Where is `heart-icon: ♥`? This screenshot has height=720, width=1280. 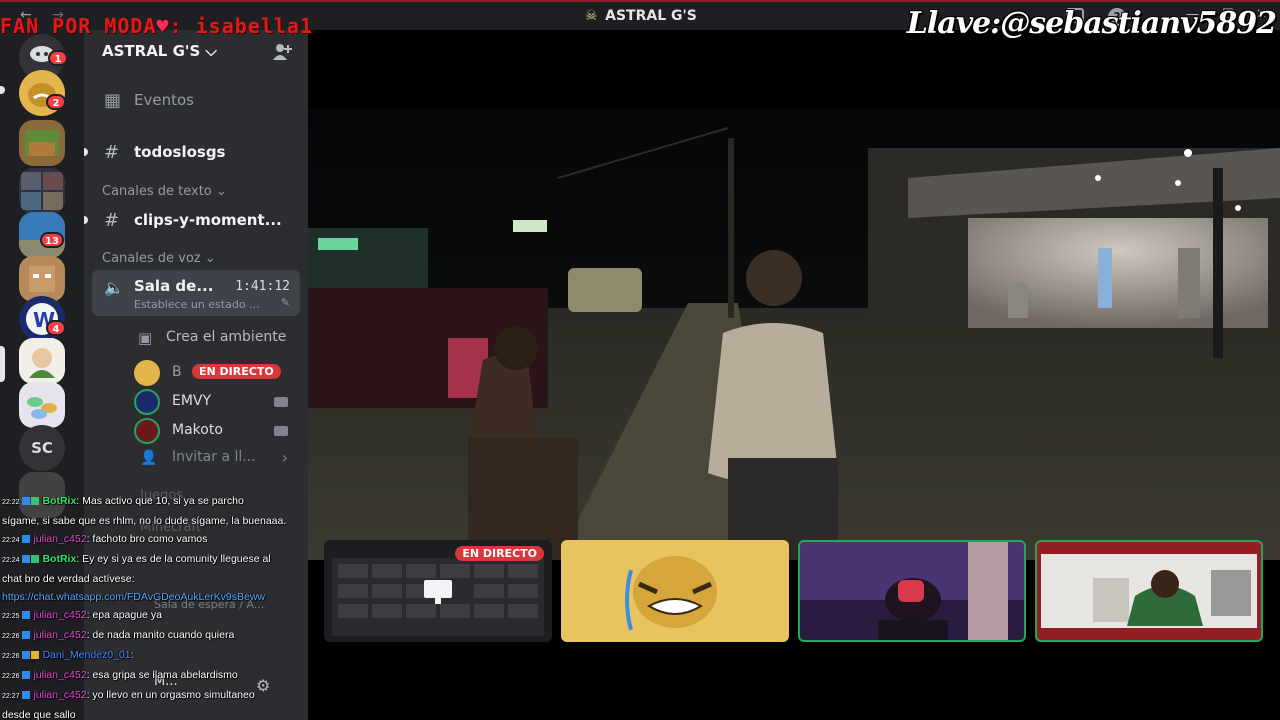 heart-icon: ♥ is located at coordinates (163, 26).